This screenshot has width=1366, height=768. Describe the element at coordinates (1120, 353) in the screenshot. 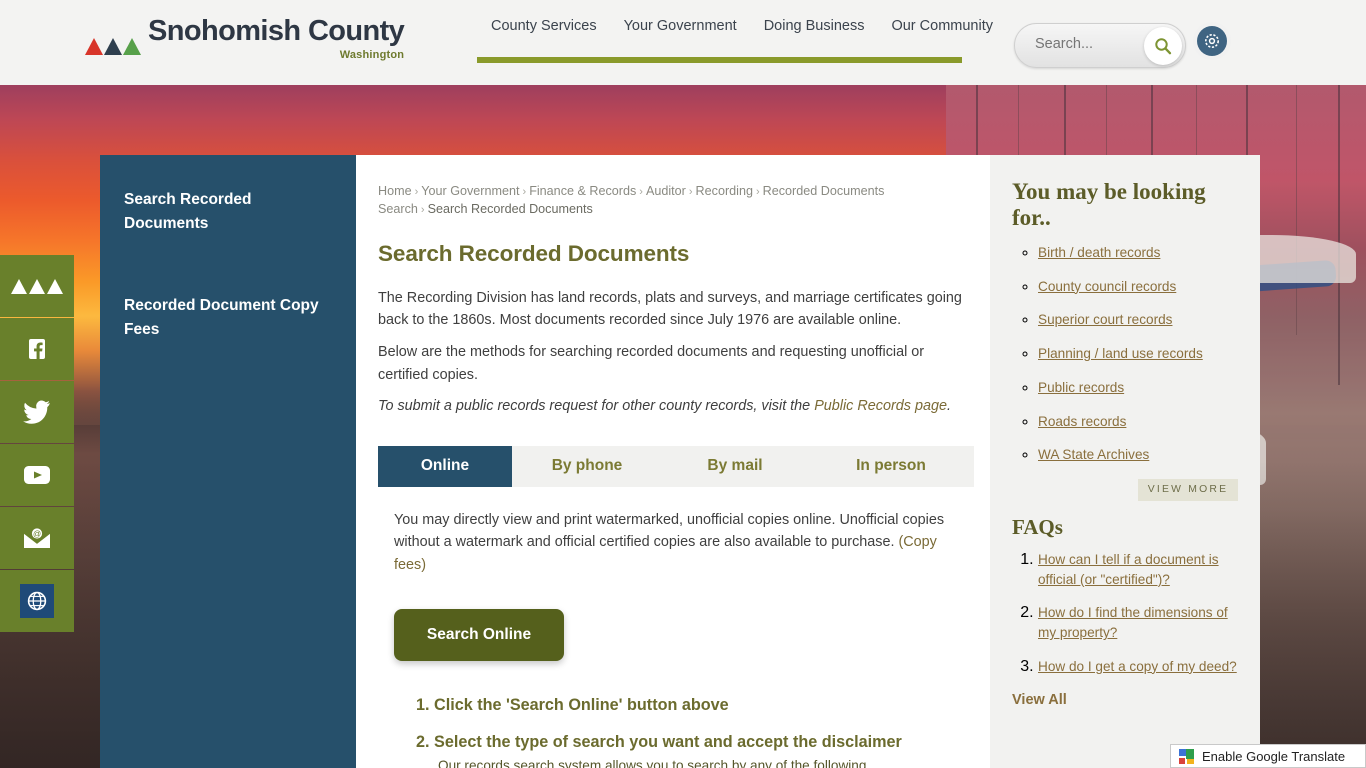

I see `link-planning-land-use-records: Planning / land use records` at that location.